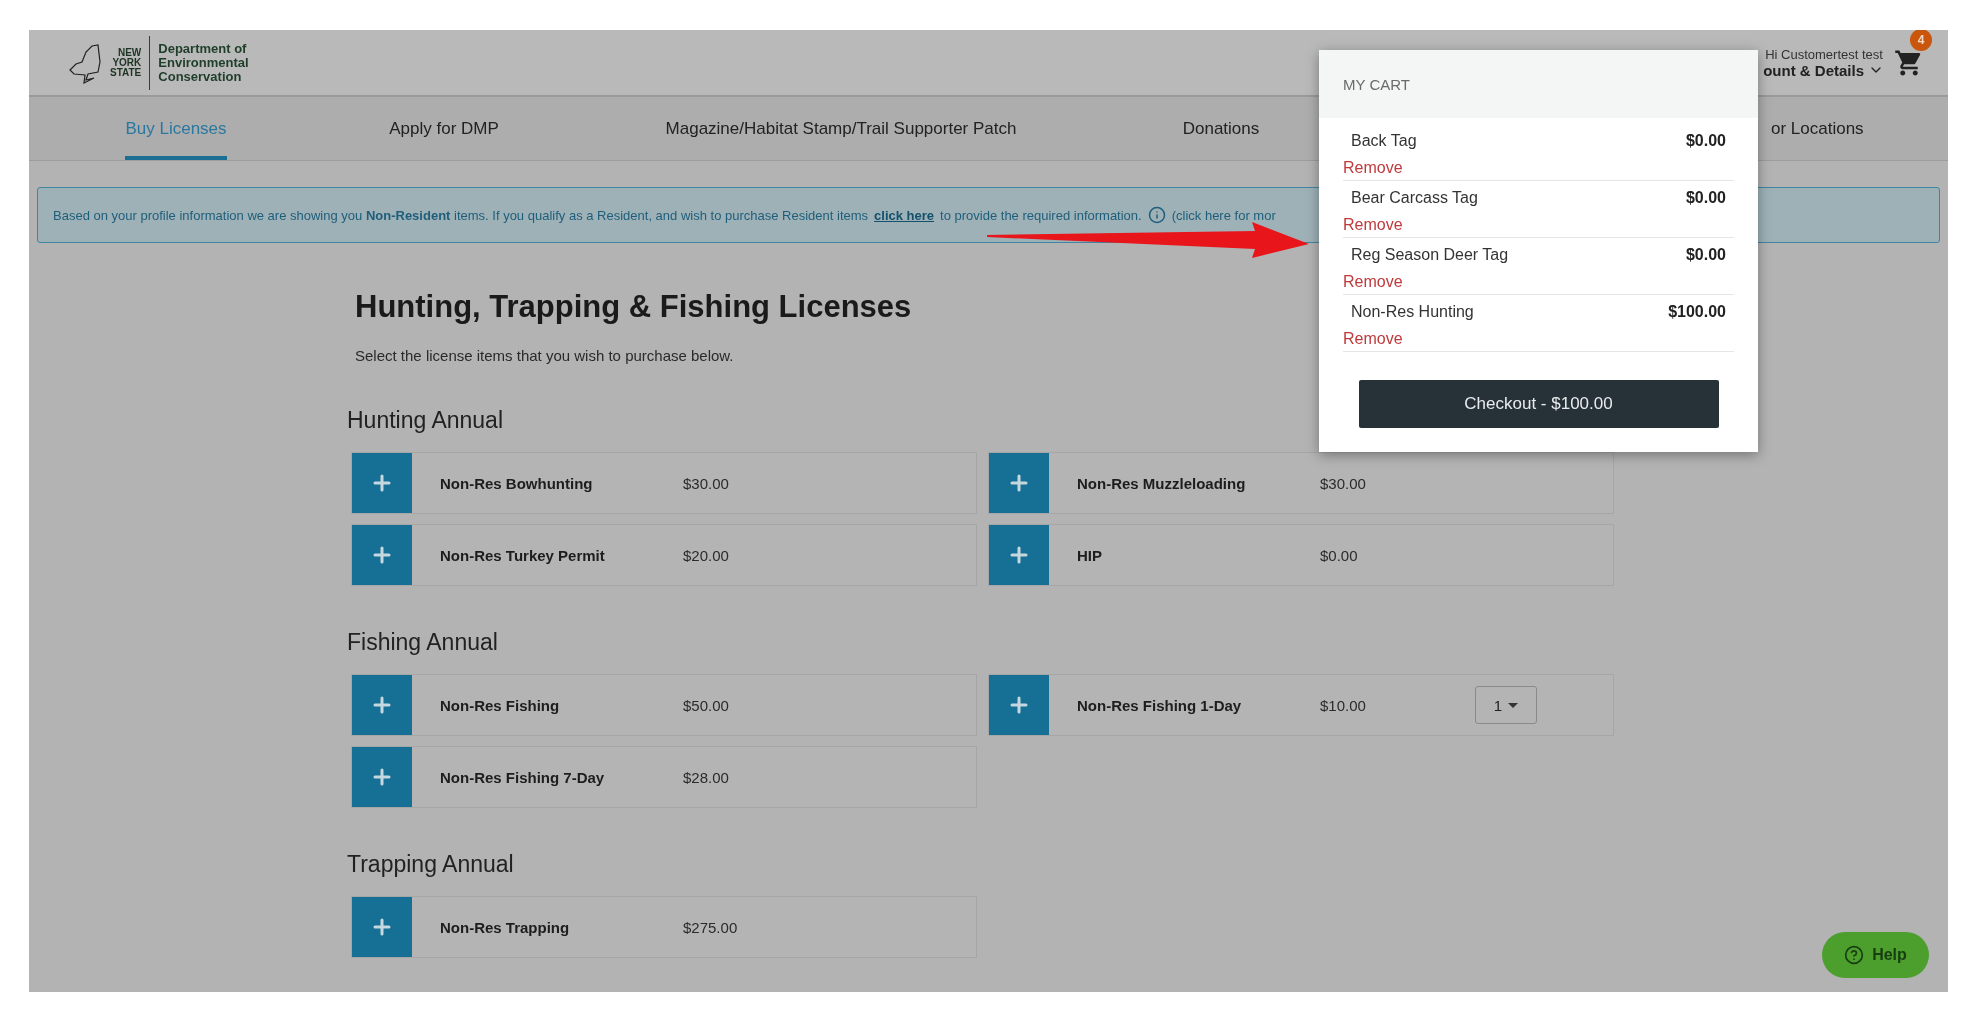 The width and height of the screenshot is (1975, 1026). What do you see at coordinates (1875, 955) in the screenshot?
I see `help-button: Help` at bounding box center [1875, 955].